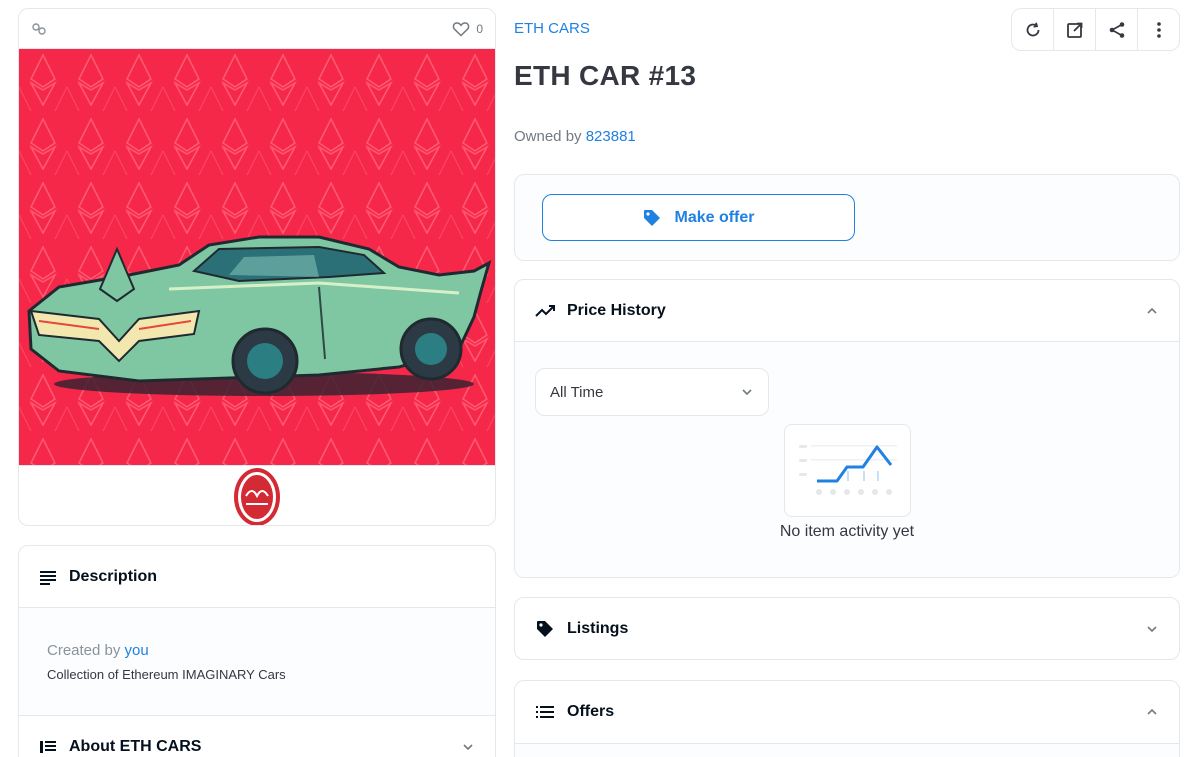 The width and height of the screenshot is (1200, 757). What do you see at coordinates (591, 711) in the screenshot?
I see `offers-title: Offers` at bounding box center [591, 711].